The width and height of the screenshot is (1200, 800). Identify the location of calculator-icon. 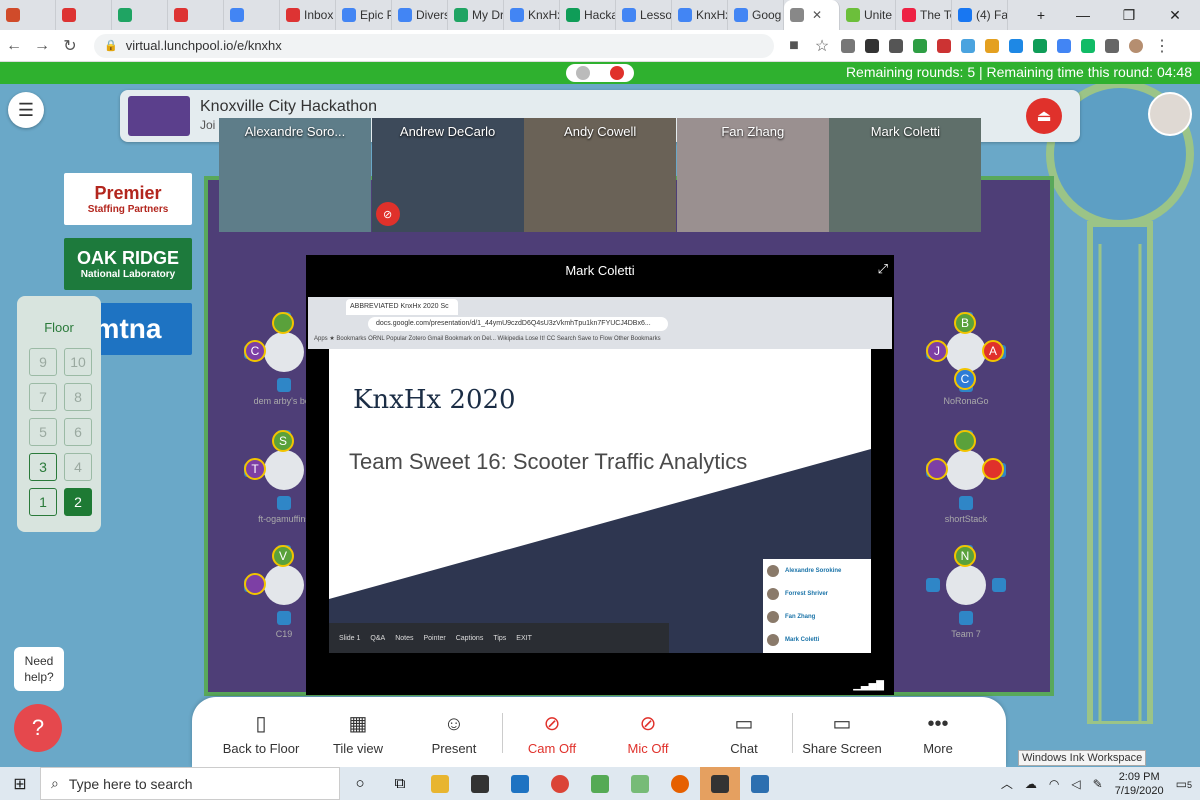
(760, 783).